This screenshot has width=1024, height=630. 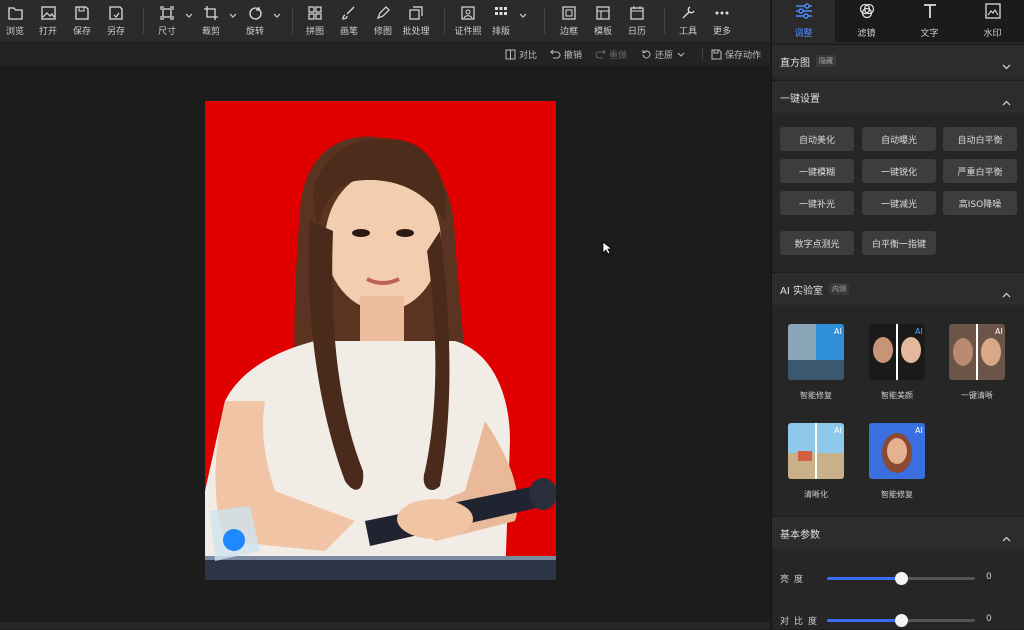 I want to click on save-button: 保存, so click(x=82, y=21).